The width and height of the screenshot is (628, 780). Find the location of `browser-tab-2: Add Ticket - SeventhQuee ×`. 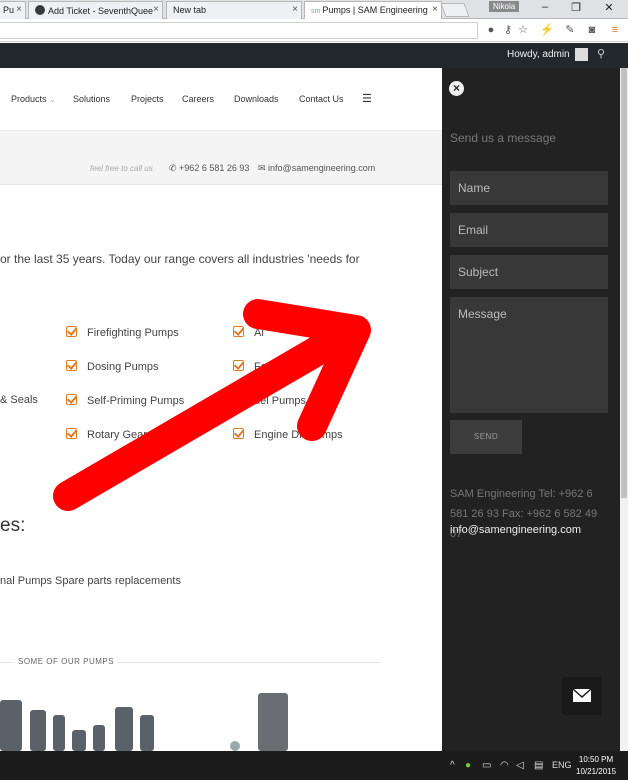

browser-tab-2: Add Ticket - SeventhQuee × is located at coordinates (95, 10).